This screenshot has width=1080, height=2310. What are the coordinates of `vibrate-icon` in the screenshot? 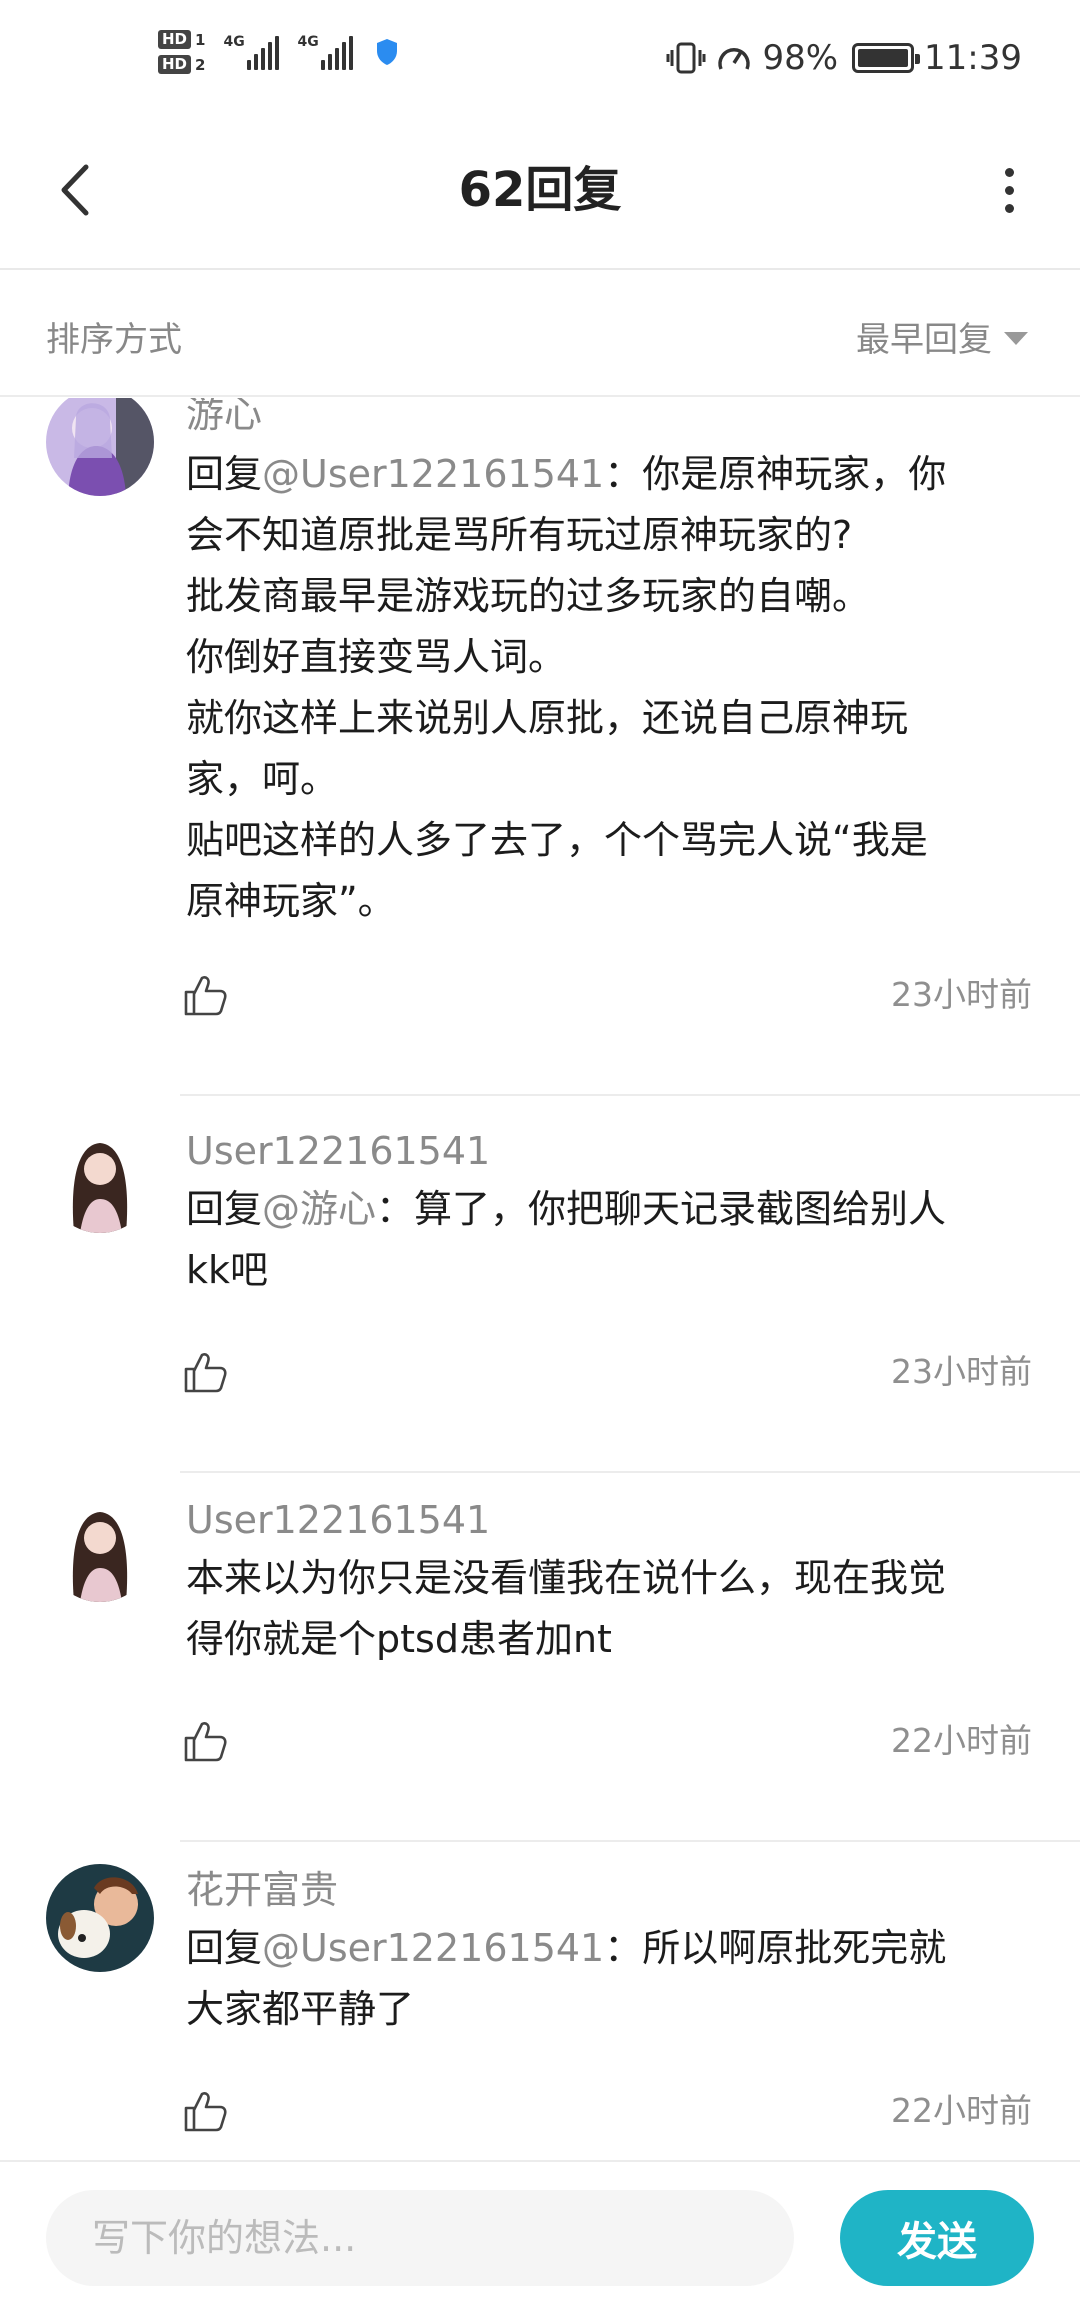 It's located at (686, 58).